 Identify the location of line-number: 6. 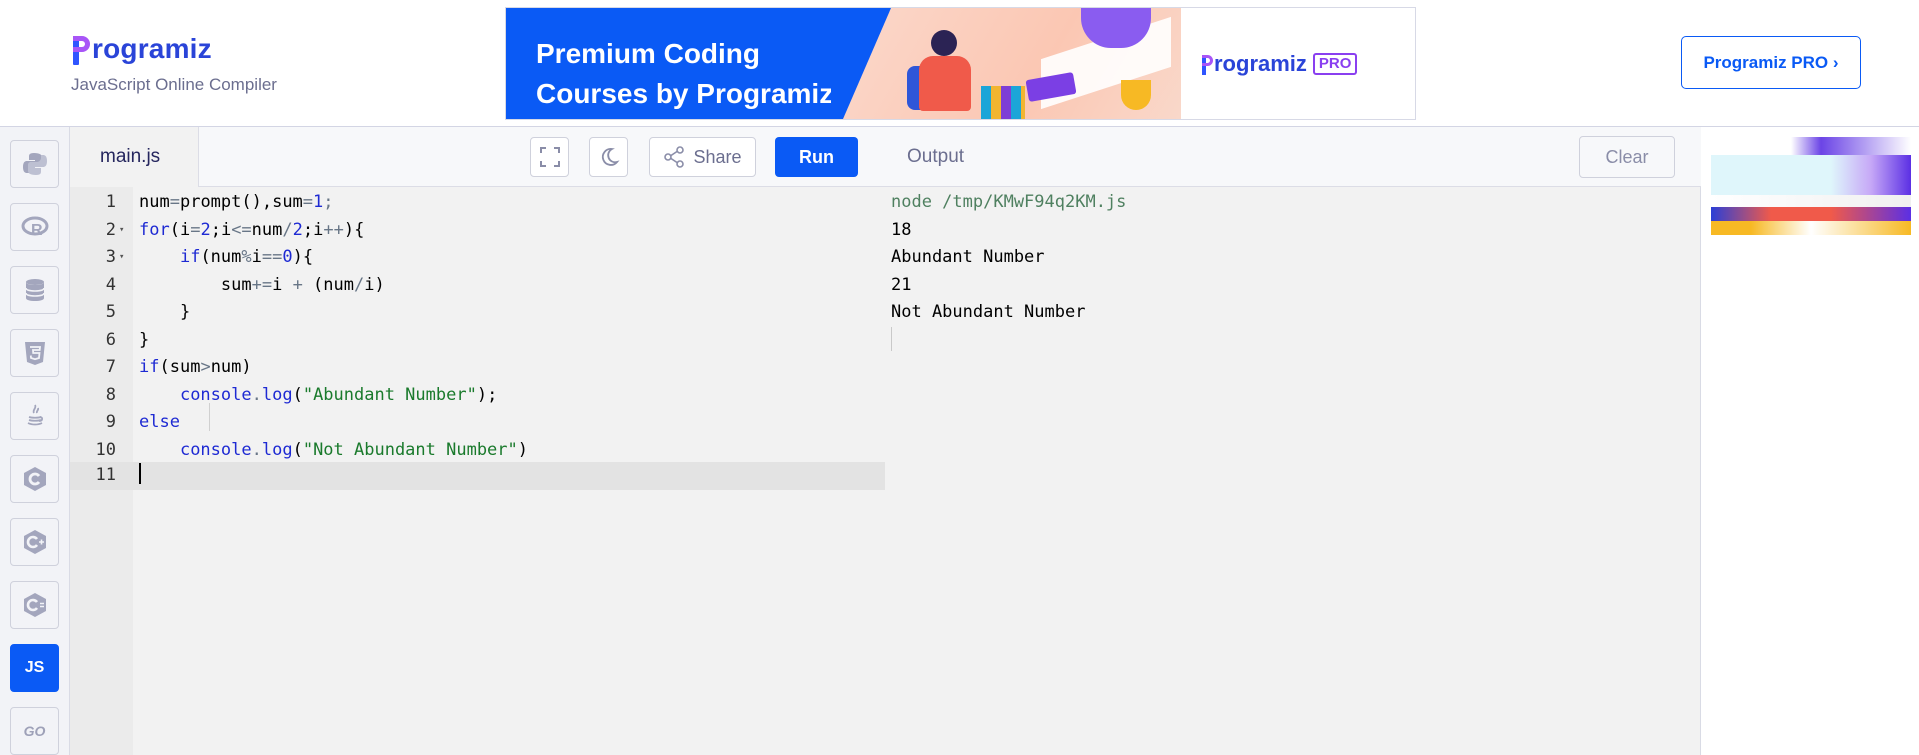
(110, 339).